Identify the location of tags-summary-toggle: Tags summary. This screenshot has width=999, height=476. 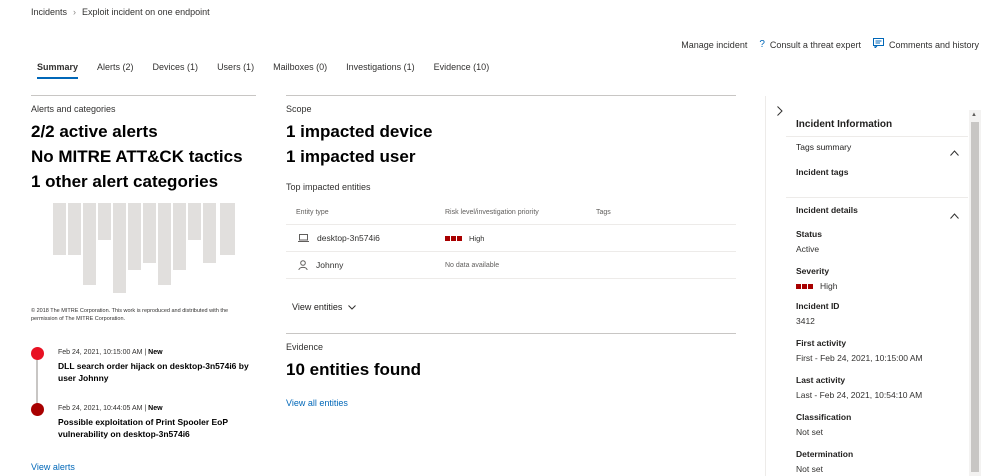
(823, 147).